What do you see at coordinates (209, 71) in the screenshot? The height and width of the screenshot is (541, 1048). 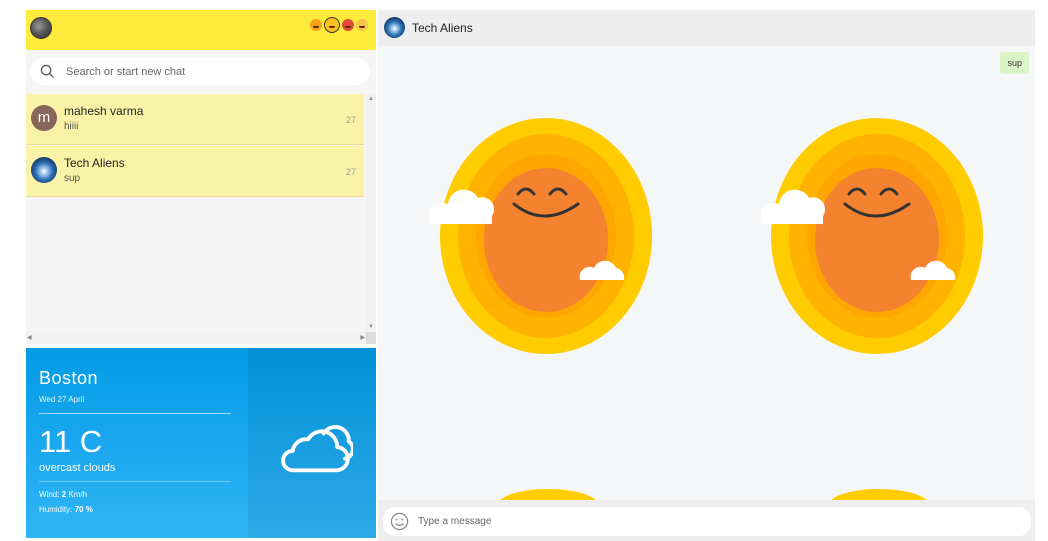 I see `search-input` at bounding box center [209, 71].